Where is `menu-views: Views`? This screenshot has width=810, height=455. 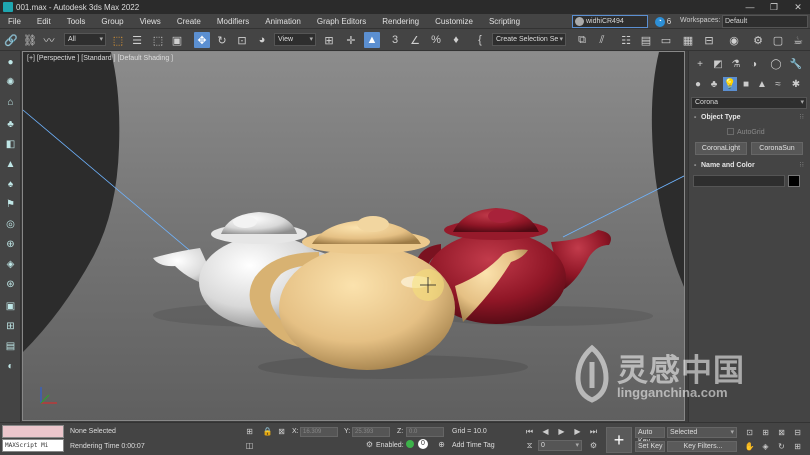 menu-views: Views is located at coordinates (150, 21).